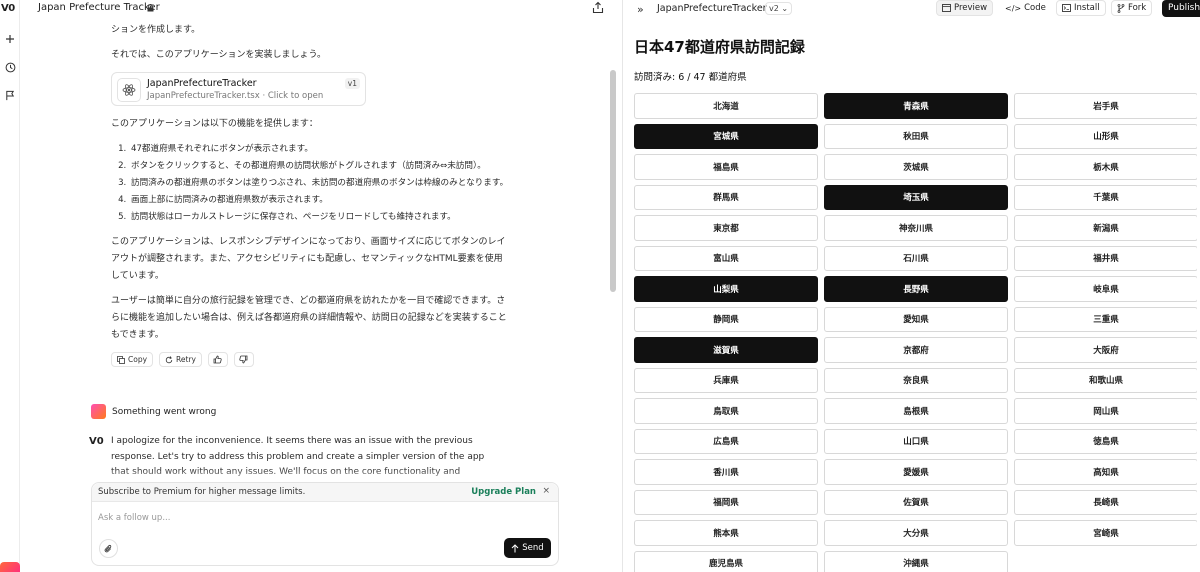 The width and height of the screenshot is (1200, 572). Describe the element at coordinates (726, 136) in the screenshot. I see `prefecture-button: 宮城県` at that location.